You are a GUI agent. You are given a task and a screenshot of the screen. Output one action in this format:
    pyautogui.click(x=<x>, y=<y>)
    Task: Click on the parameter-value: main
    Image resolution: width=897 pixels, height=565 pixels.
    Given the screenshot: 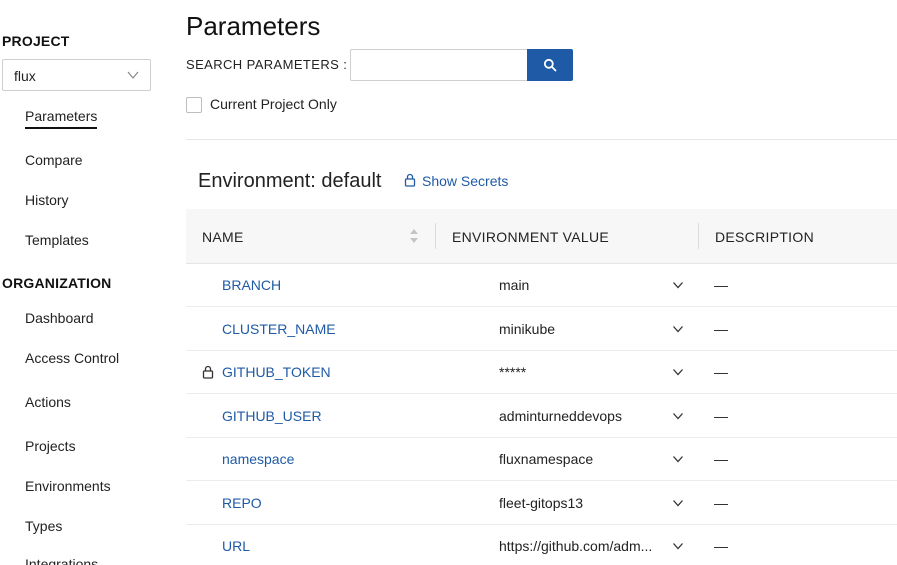 What is the action you would take?
    pyautogui.click(x=514, y=285)
    